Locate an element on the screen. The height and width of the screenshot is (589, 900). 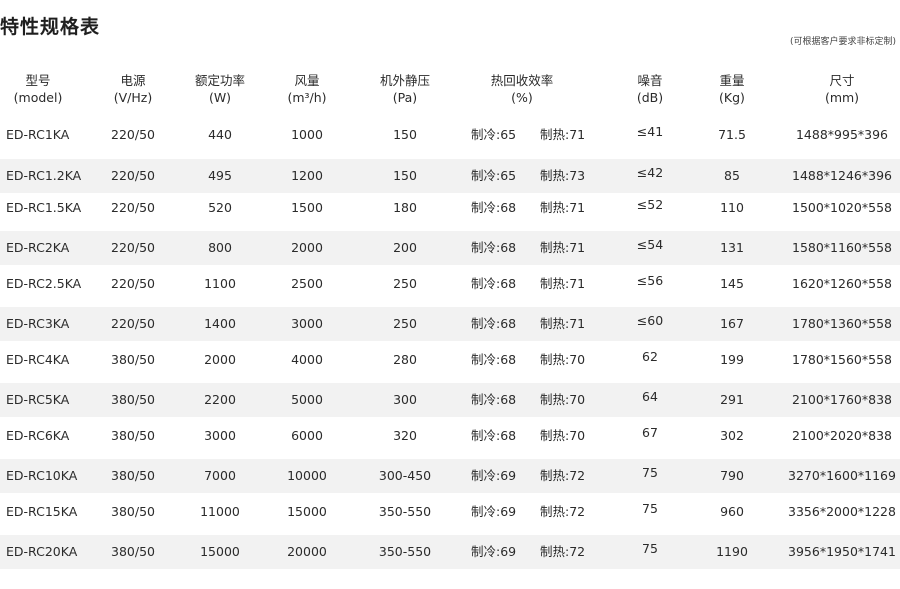
cell-static-pressure: 150 is located at coordinates (405, 175).